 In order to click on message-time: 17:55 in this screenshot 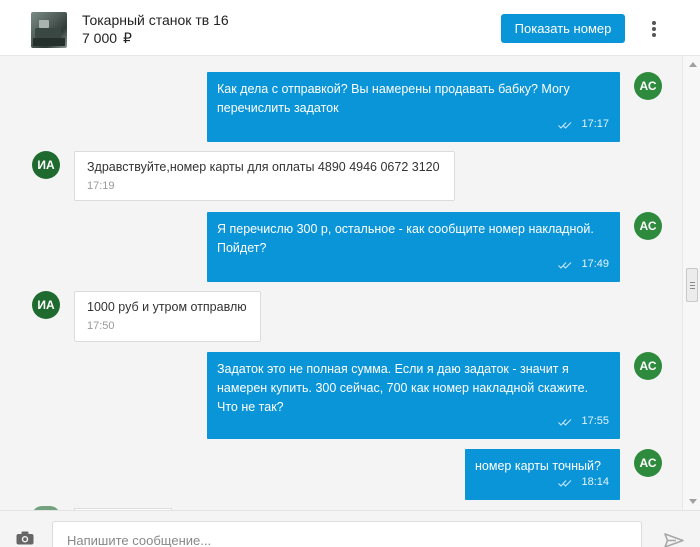, I will do `click(595, 421)`.